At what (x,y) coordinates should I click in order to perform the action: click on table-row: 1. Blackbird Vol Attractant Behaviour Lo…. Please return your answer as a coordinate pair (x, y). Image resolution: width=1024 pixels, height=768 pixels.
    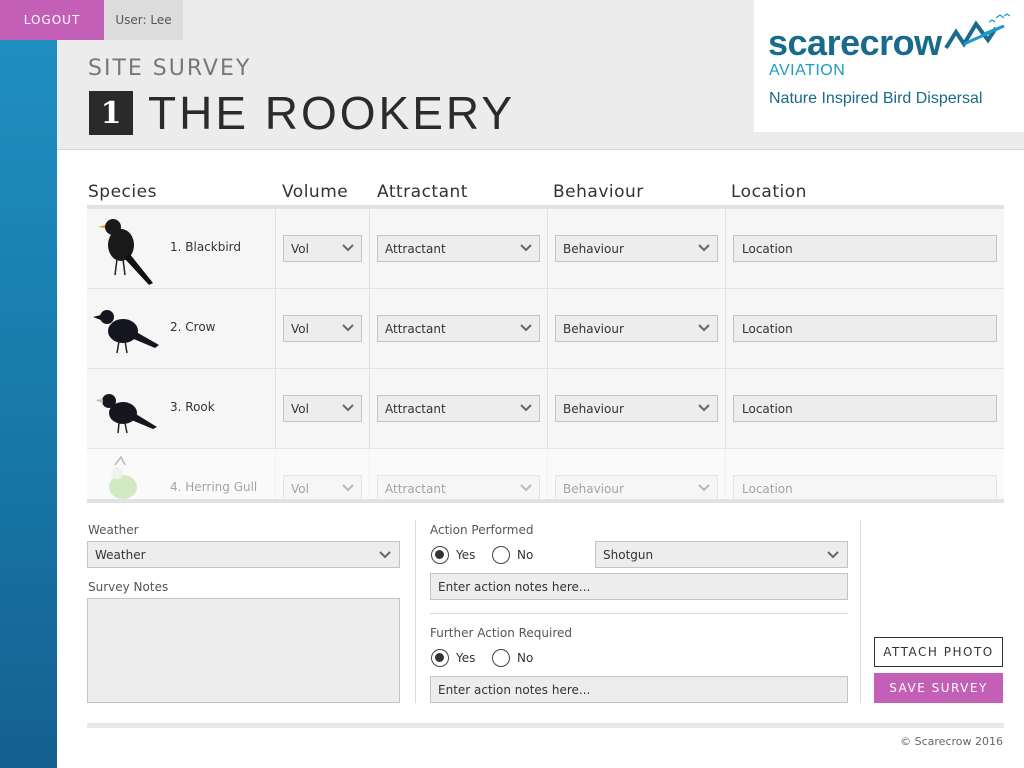
    Looking at the image, I should click on (545, 249).